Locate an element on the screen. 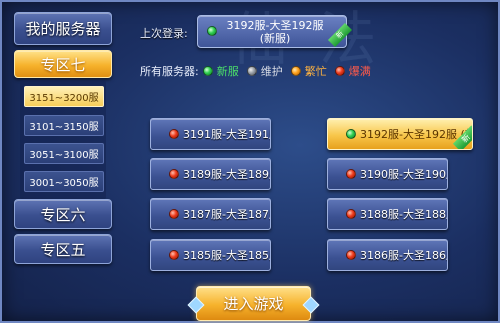  server-name: 3188服-大圣188服 is located at coordinates (404, 214).